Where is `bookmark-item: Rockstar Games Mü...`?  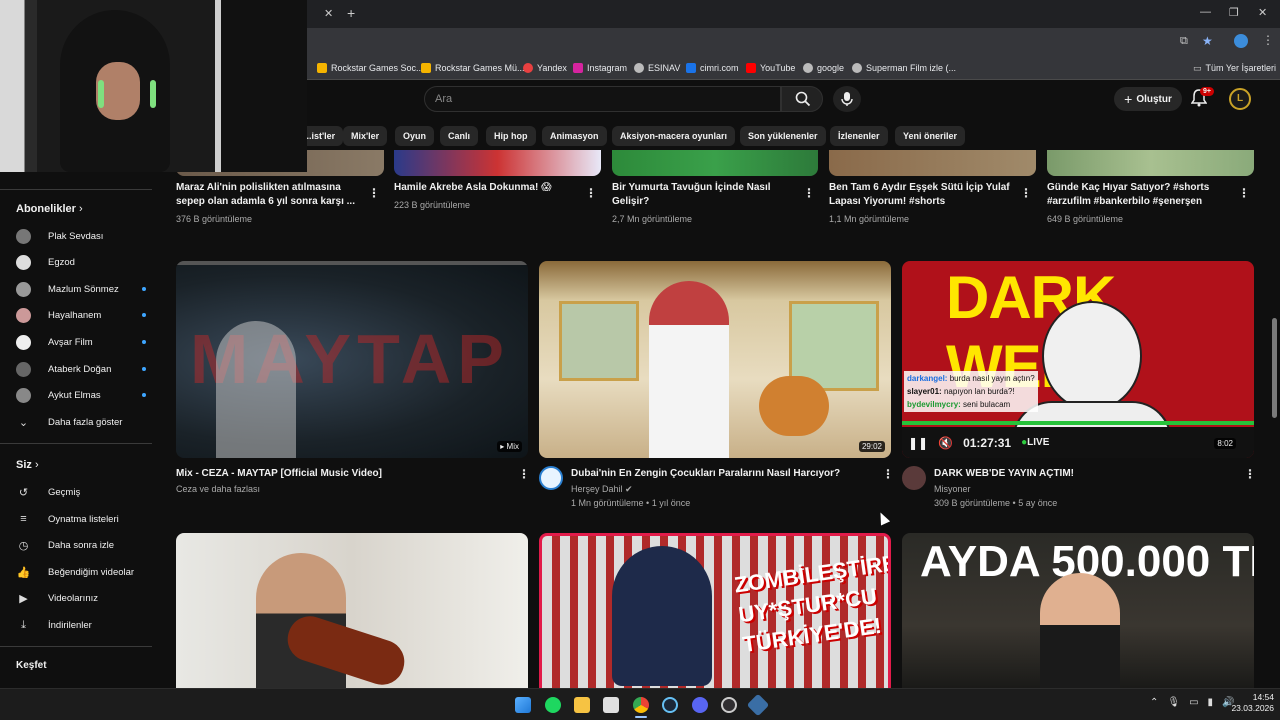
bookmark-item: Rockstar Games Mü... is located at coordinates (473, 68).